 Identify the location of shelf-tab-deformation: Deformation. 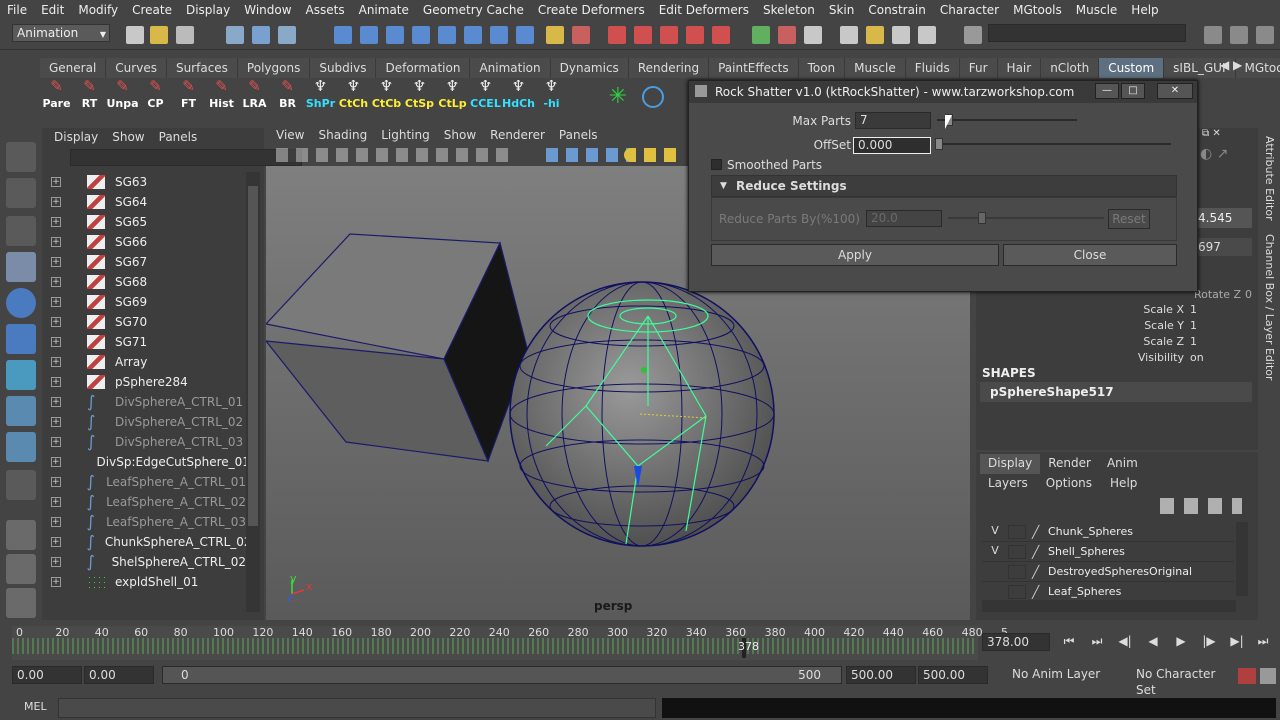
(423, 68).